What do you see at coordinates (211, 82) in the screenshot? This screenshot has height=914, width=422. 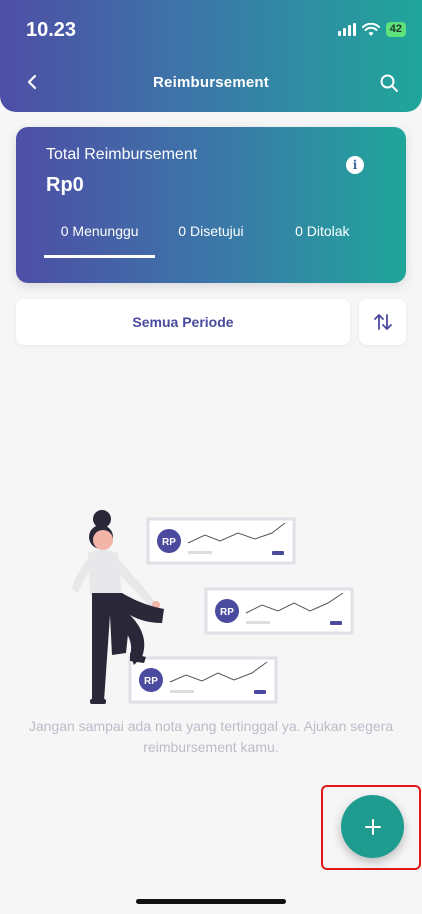 I see `page-title: Reimbursement` at bounding box center [211, 82].